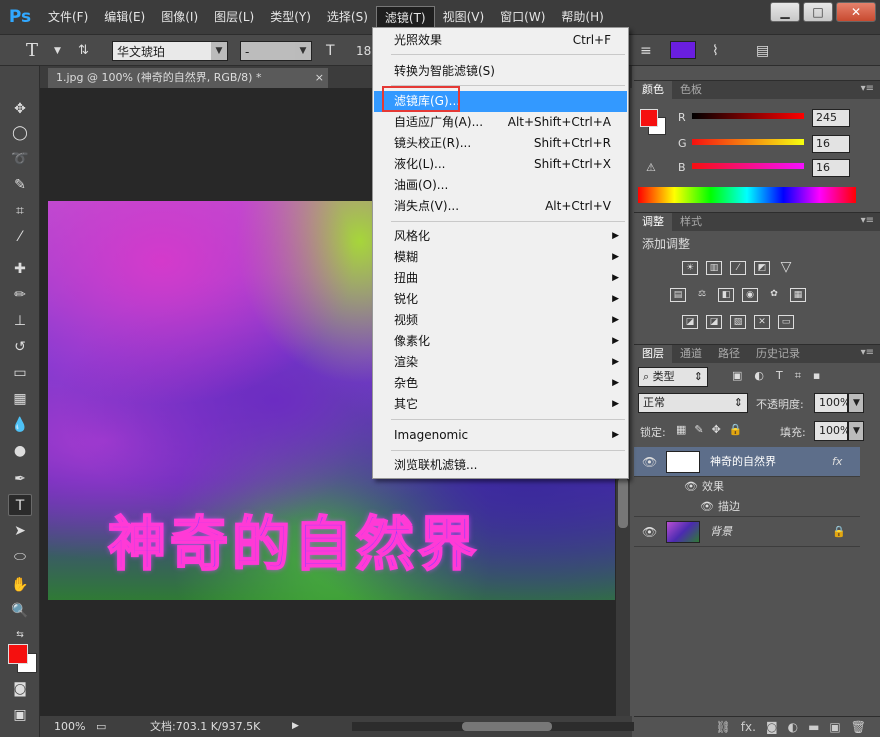 The height and width of the screenshot is (737, 880). I want to click on path-select-tool-icon: ➤, so click(20, 531).